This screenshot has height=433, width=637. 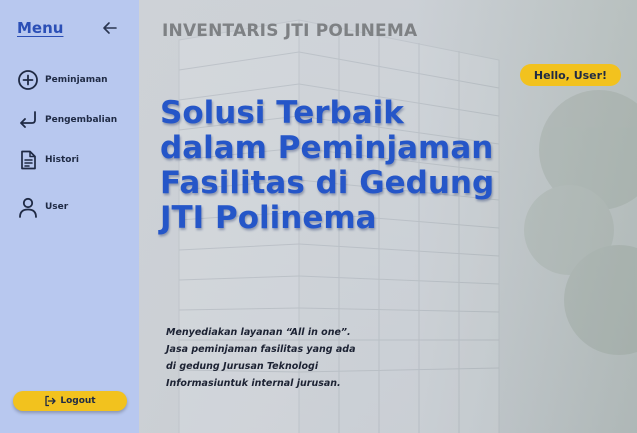 What do you see at coordinates (290, 31) in the screenshot?
I see `app-brand-title: INVENTARIS JTI POLINEMA` at bounding box center [290, 31].